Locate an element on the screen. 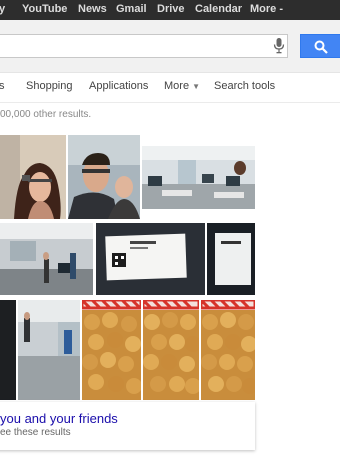  card-subtitle: ee these results is located at coordinates (35, 432).